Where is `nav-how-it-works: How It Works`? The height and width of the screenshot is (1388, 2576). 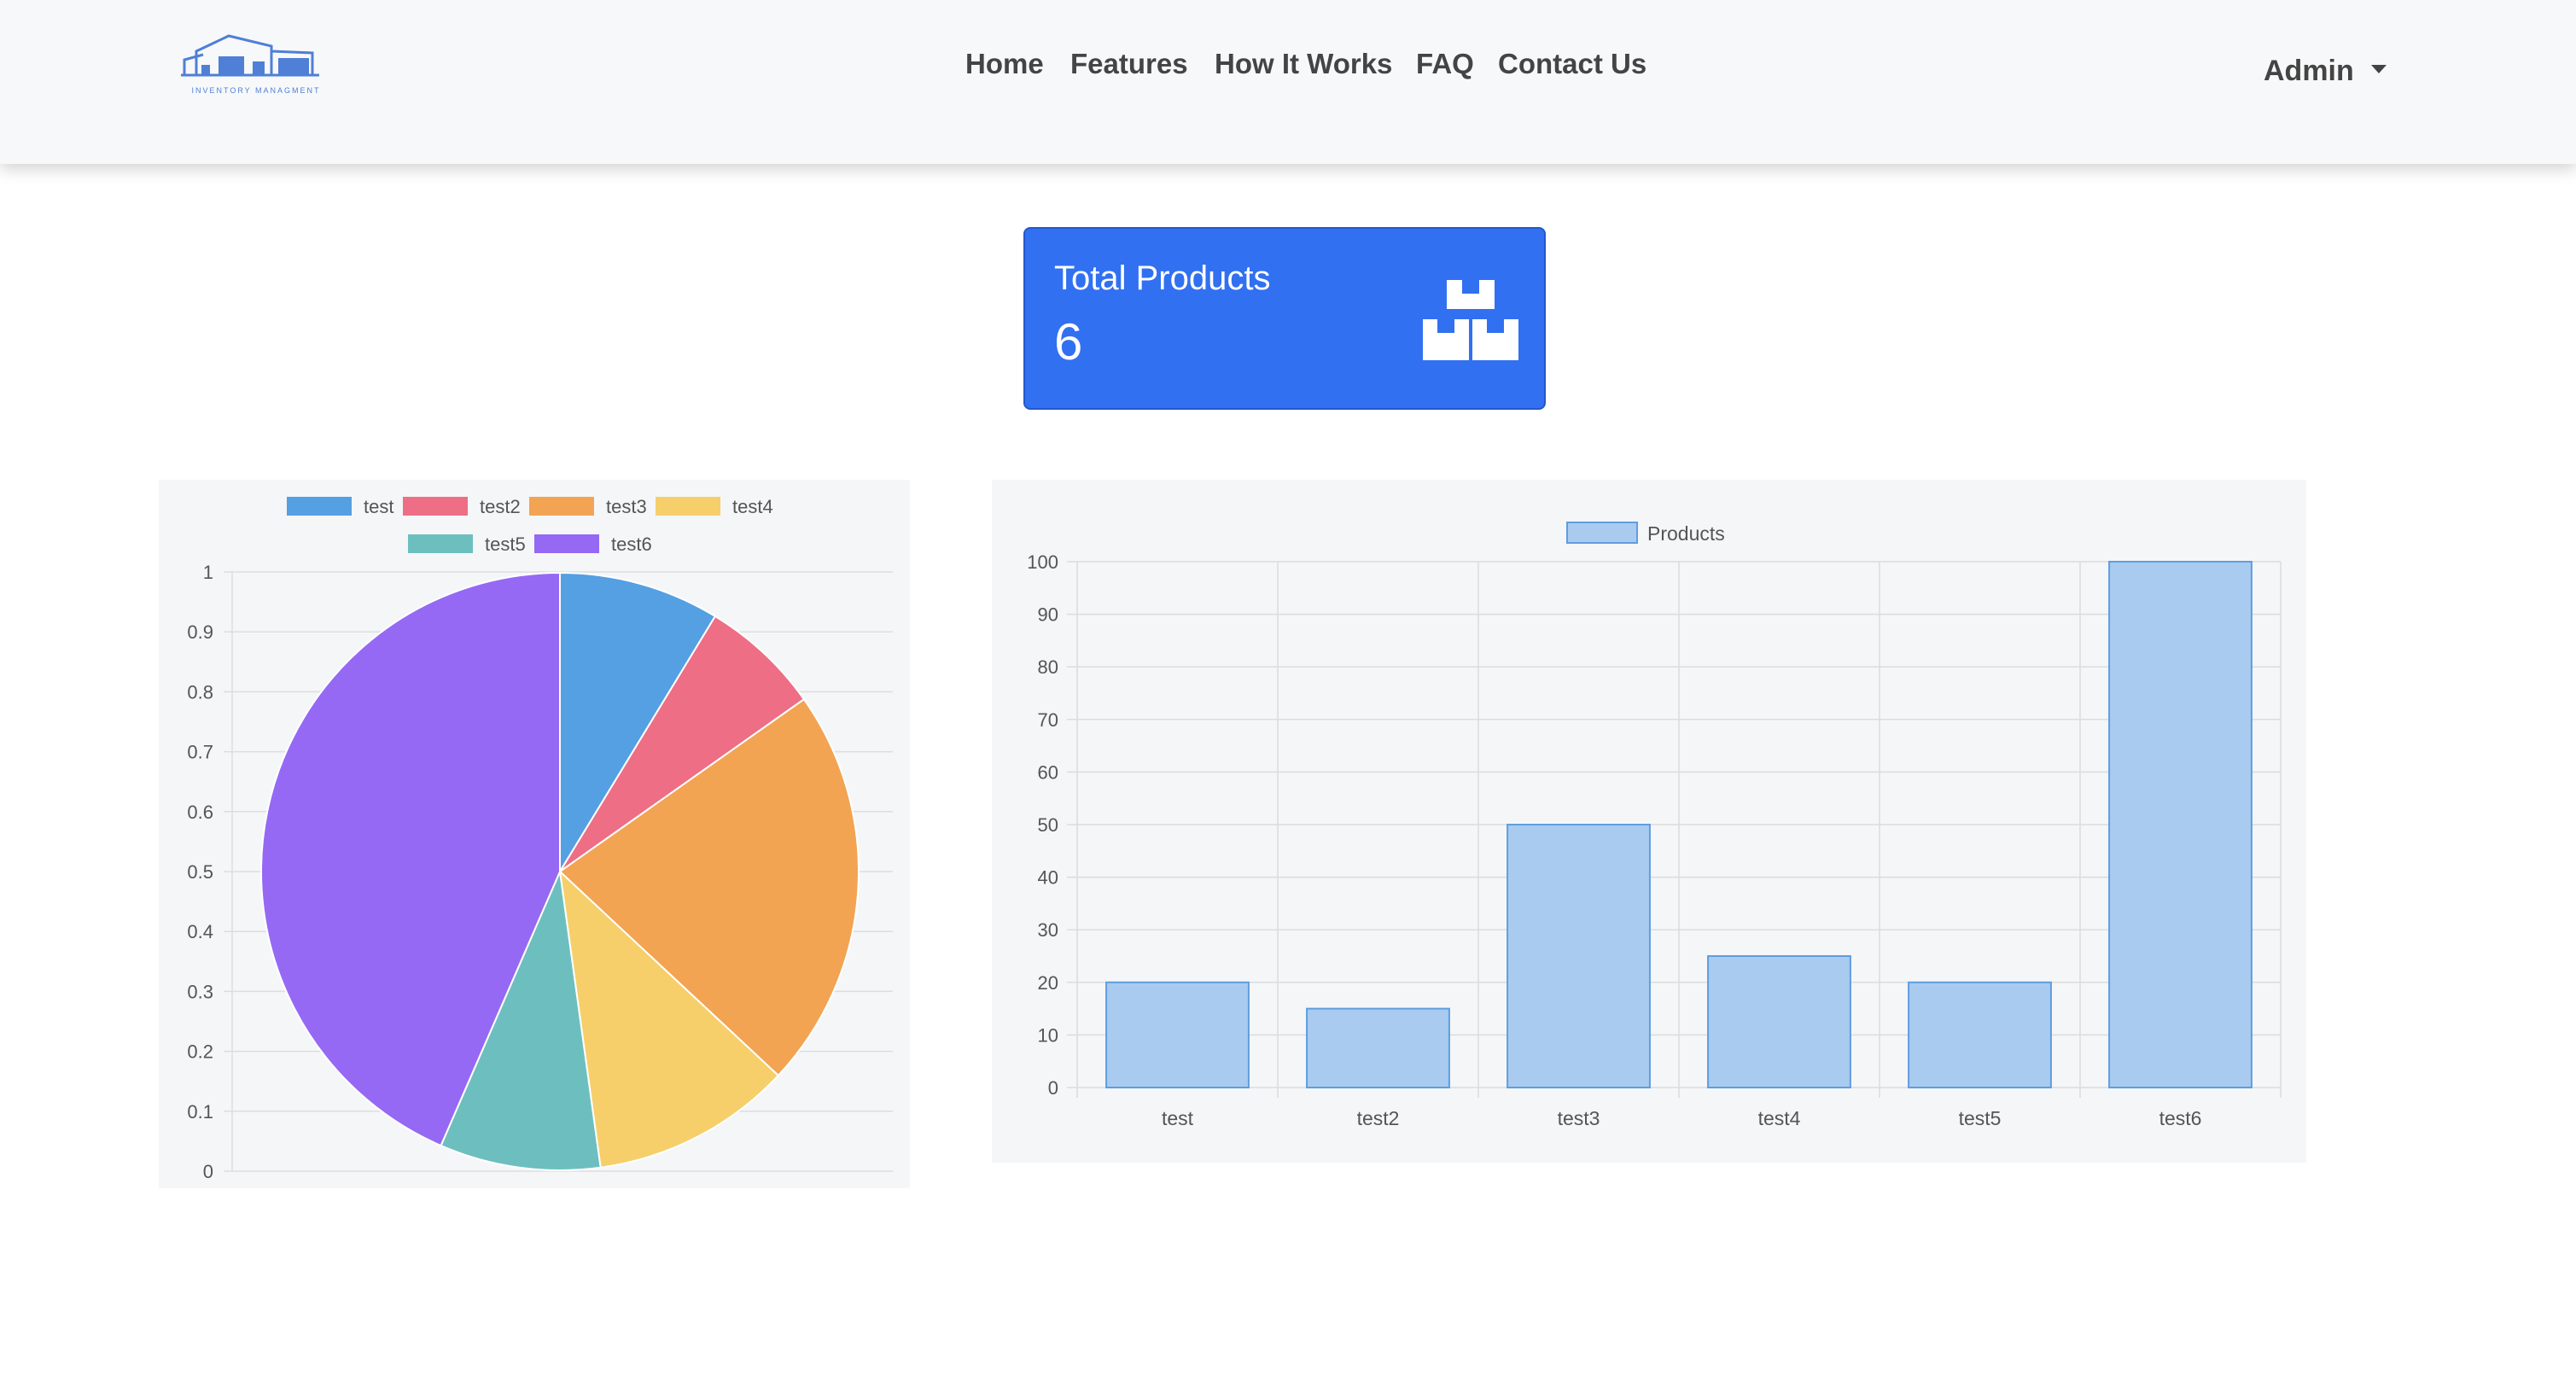 nav-how-it-works: How It Works is located at coordinates (1303, 64).